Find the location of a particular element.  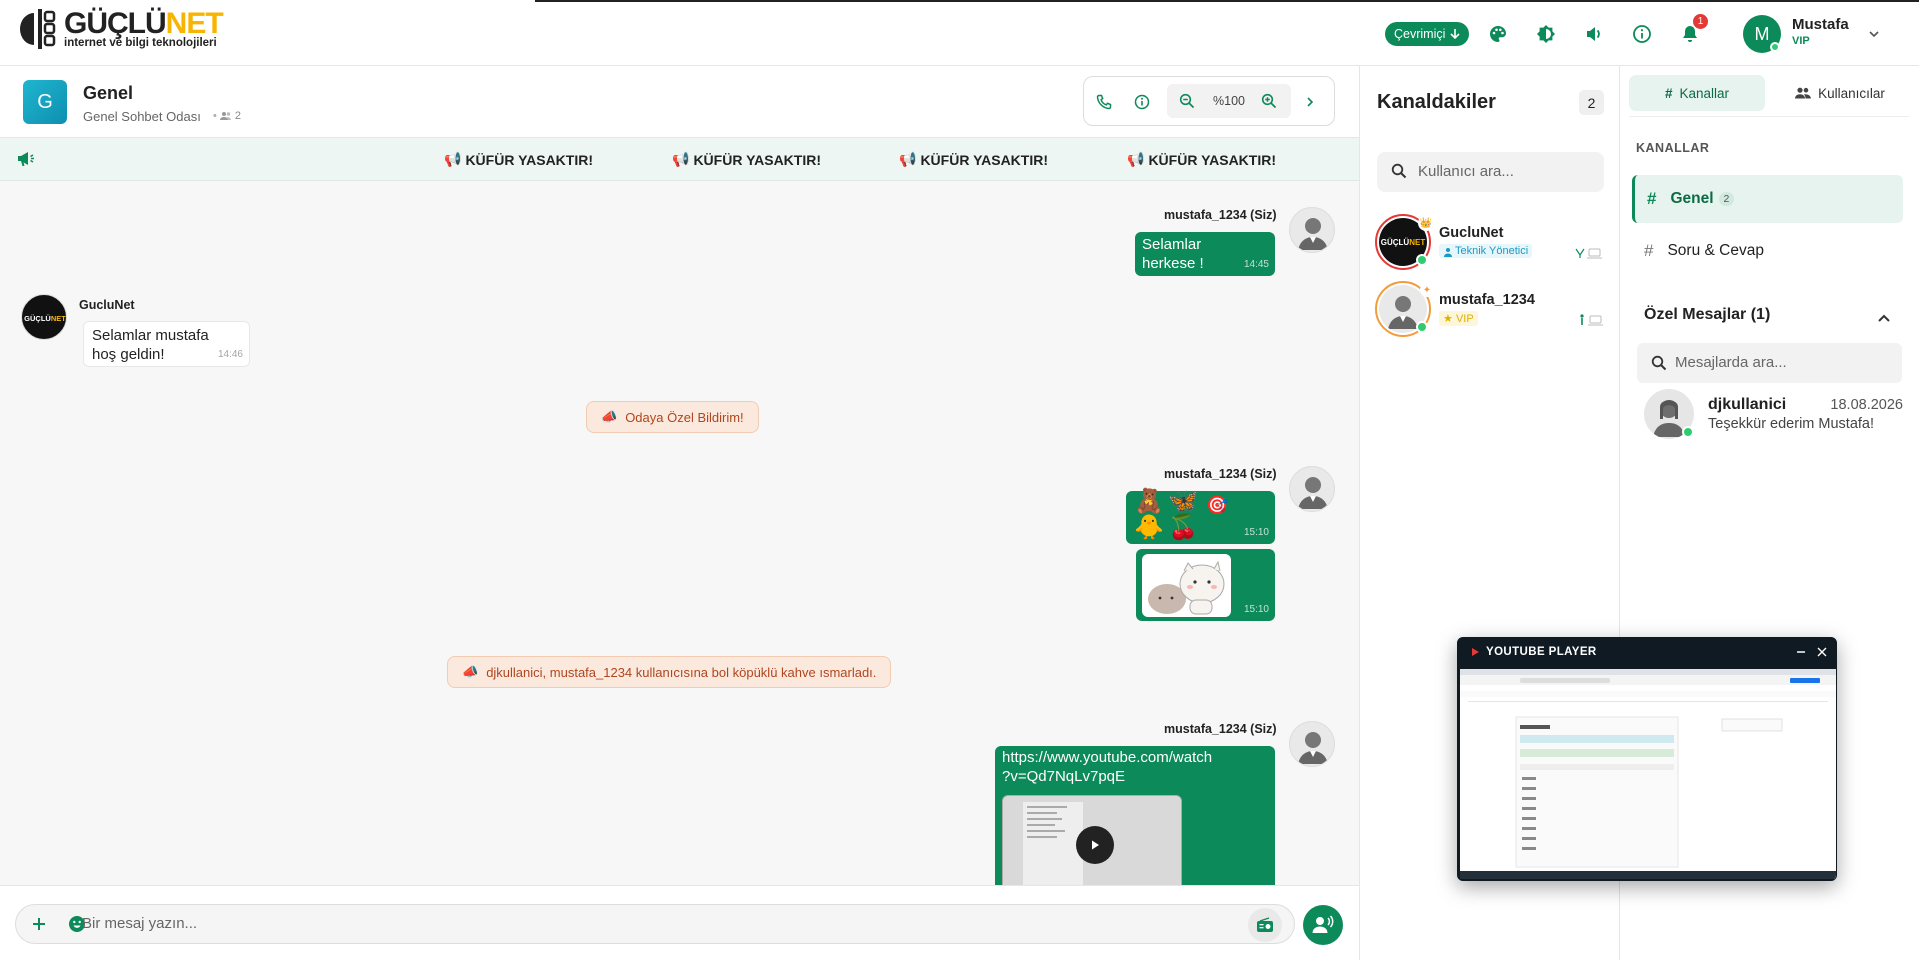

chevron-up-icon is located at coordinates (1884, 318).